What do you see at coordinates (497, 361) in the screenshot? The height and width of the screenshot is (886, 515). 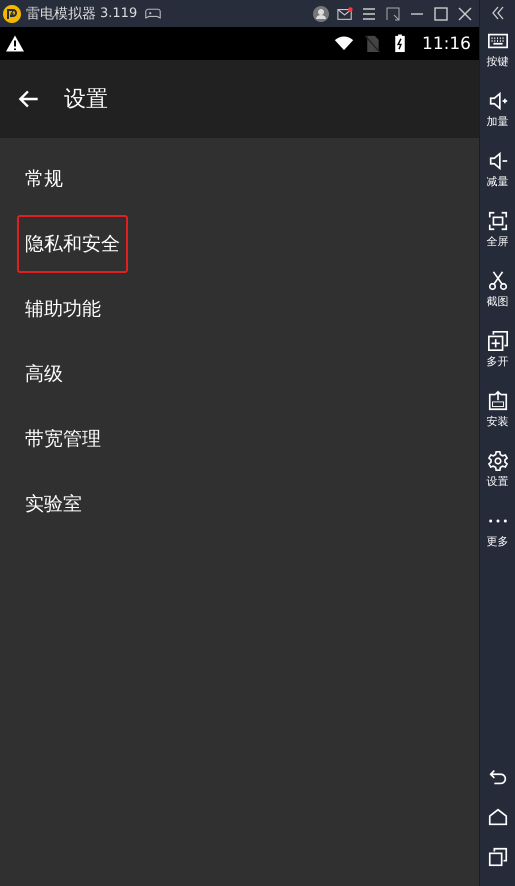 I see `tool-label: 多开` at bounding box center [497, 361].